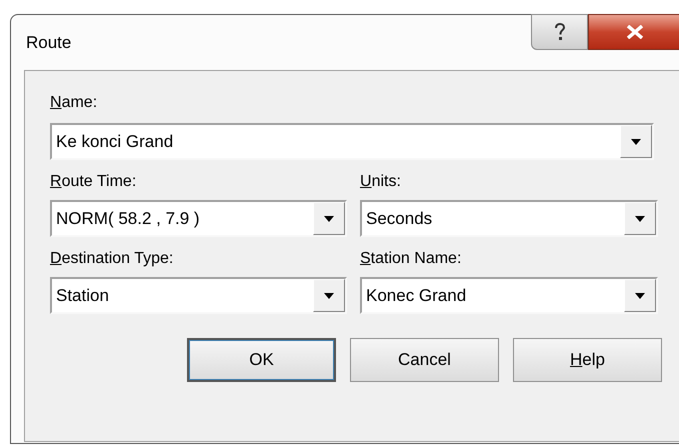  I want to click on field-label: Units:, so click(380, 182).